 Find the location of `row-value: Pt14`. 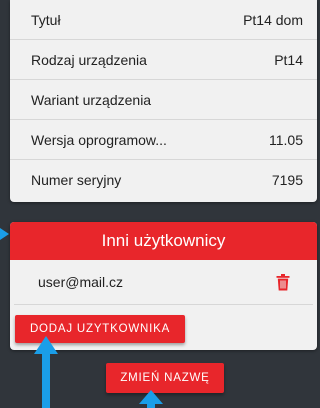

row-value: Pt14 is located at coordinates (288, 59).